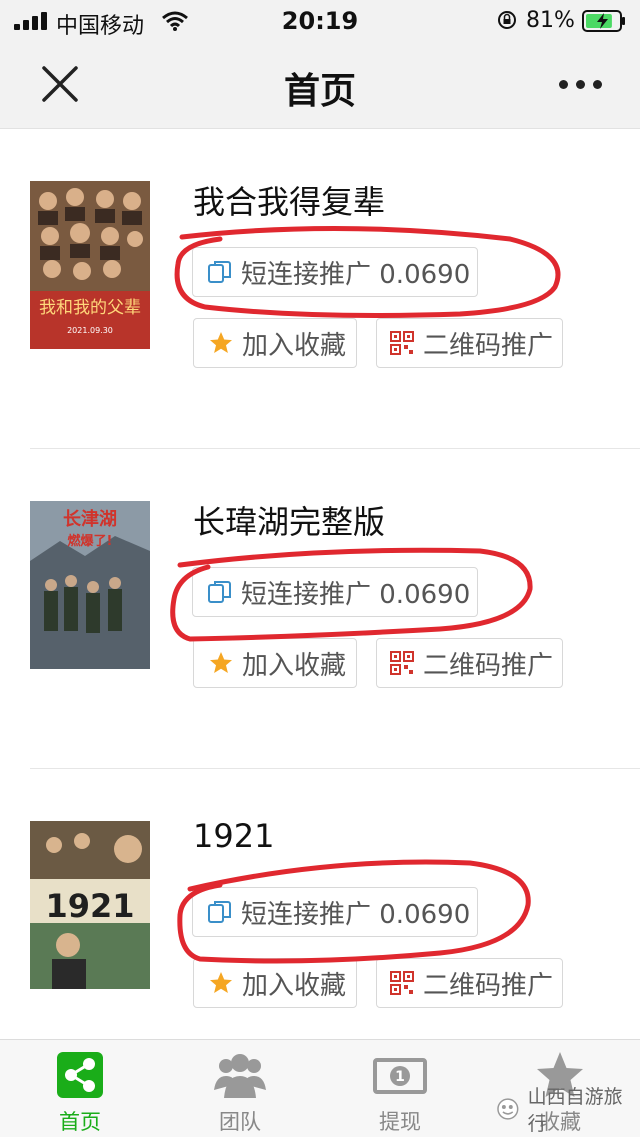 The image size is (640, 1137). What do you see at coordinates (508, 1109) in the screenshot?
I see `wechat-channel-icon` at bounding box center [508, 1109].